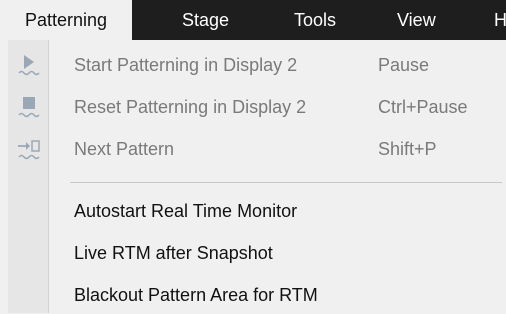 The height and width of the screenshot is (314, 506). I want to click on menu-separator, so click(286, 182).